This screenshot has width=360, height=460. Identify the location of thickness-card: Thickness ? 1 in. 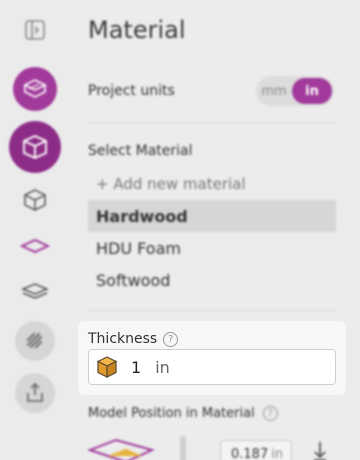
(212, 358).